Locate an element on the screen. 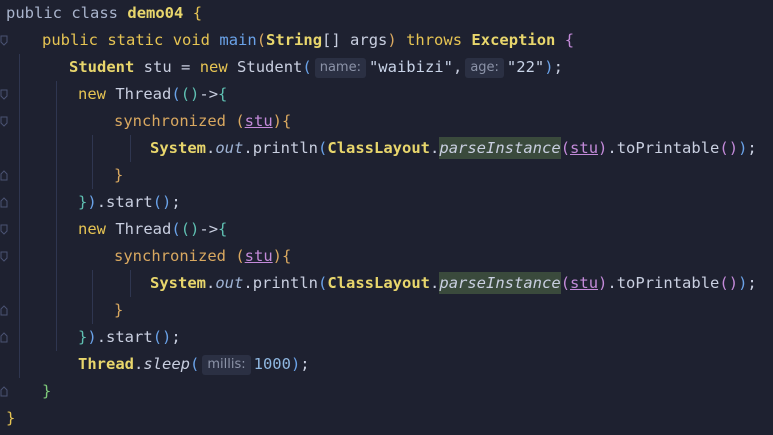 Image resolution: width=773 pixels, height=435 pixels. code-line-8: }).start(); is located at coordinates (386, 202).